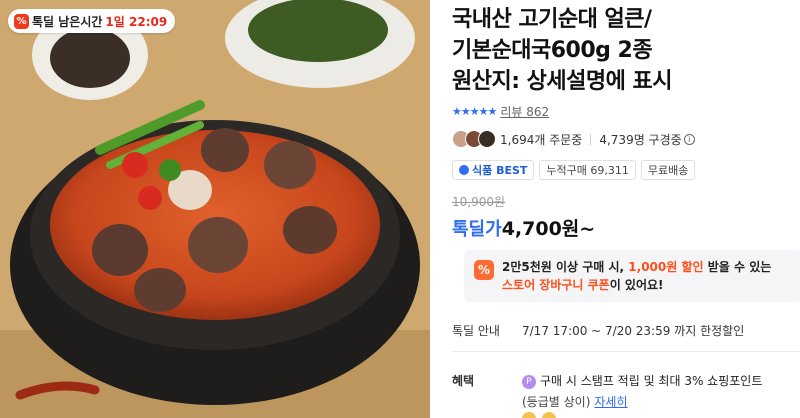 The width and height of the screenshot is (800, 418). I want to click on deal-period-label: 톡딜 안내, so click(476, 331).